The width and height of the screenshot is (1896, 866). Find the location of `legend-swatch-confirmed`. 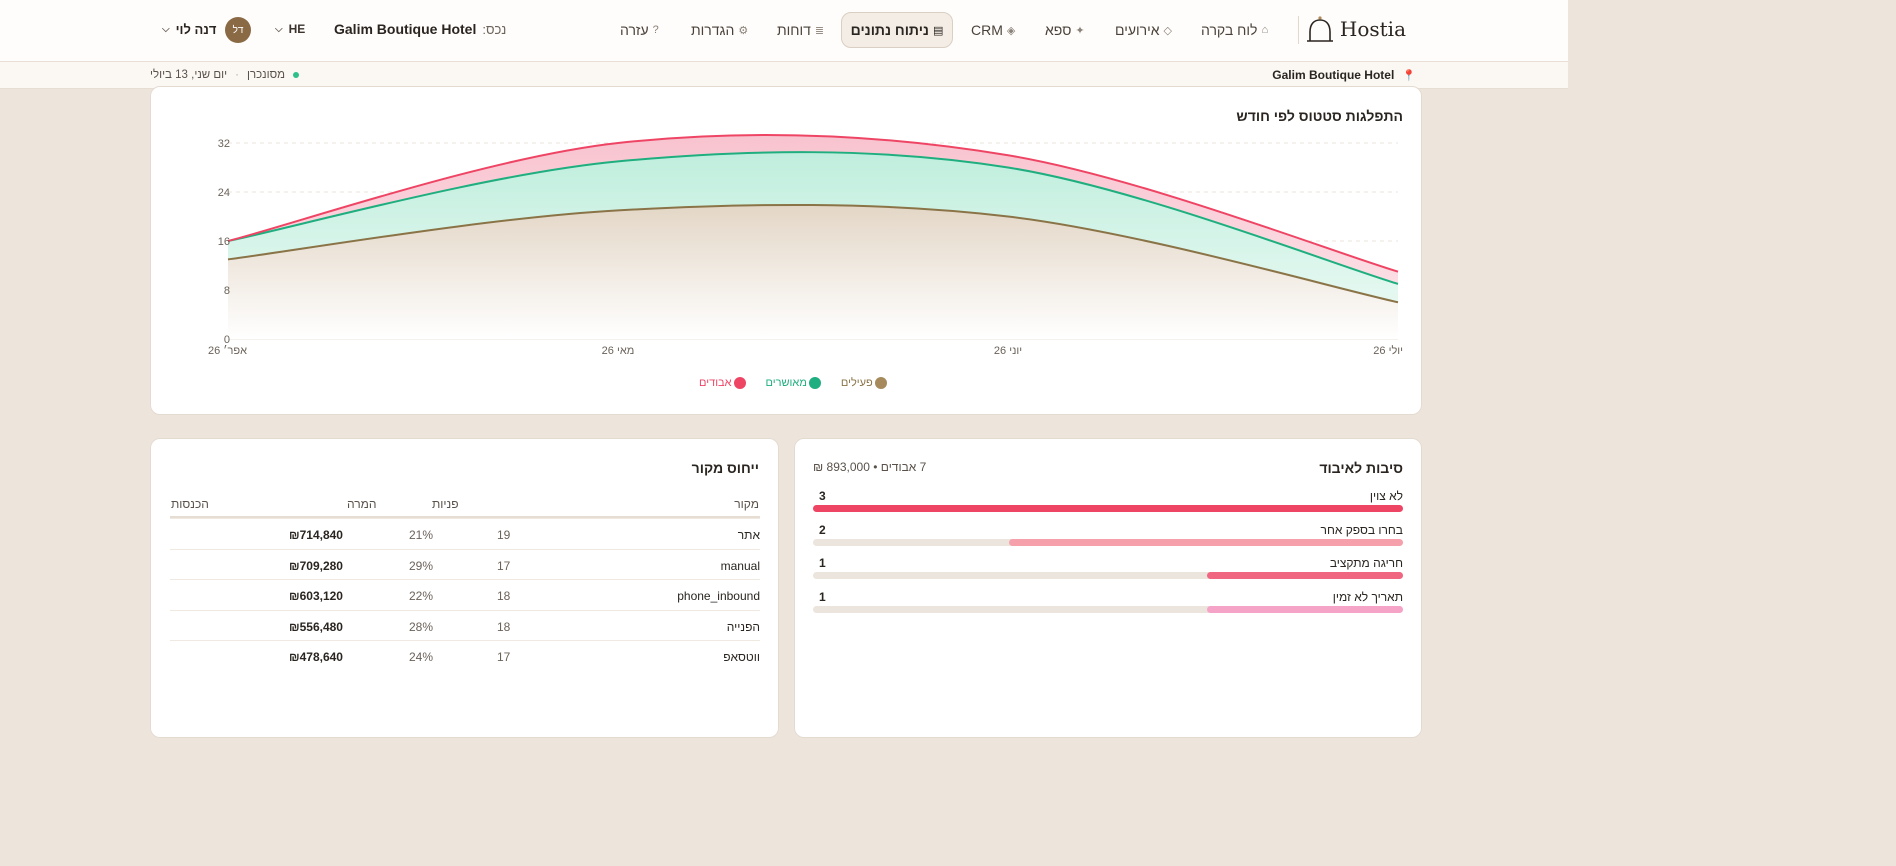

legend-swatch-confirmed is located at coordinates (814, 383).